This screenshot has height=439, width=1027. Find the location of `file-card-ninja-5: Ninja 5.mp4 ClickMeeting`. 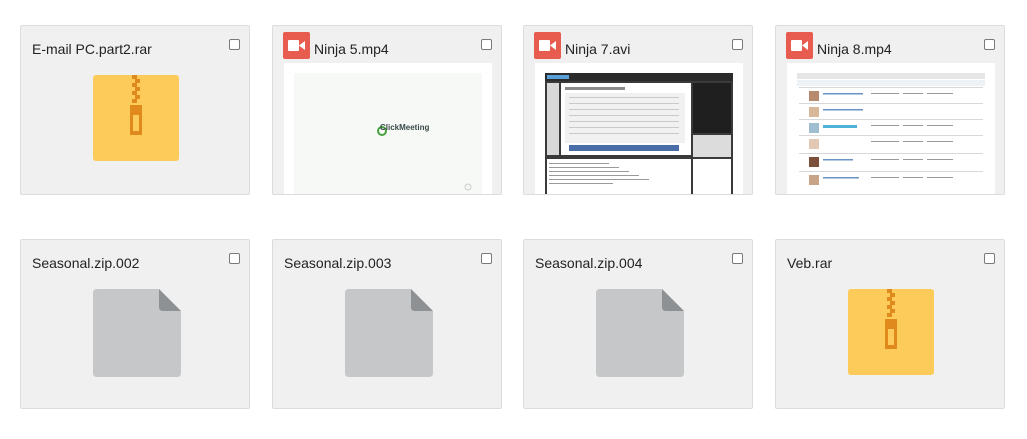

file-card-ninja-5: Ninja 5.mp4 ClickMeeting is located at coordinates (387, 110).